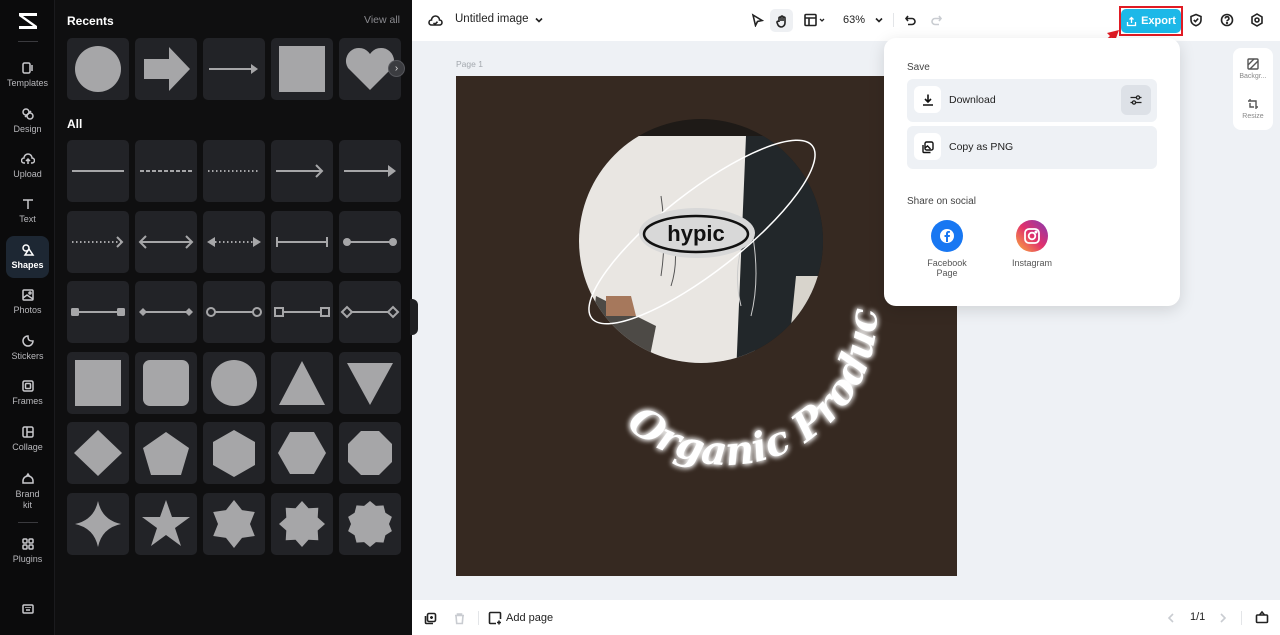 Image resolution: width=1280 pixels, height=635 pixels. Describe the element at coordinates (910, 20) in the screenshot. I see `undo-button` at that location.